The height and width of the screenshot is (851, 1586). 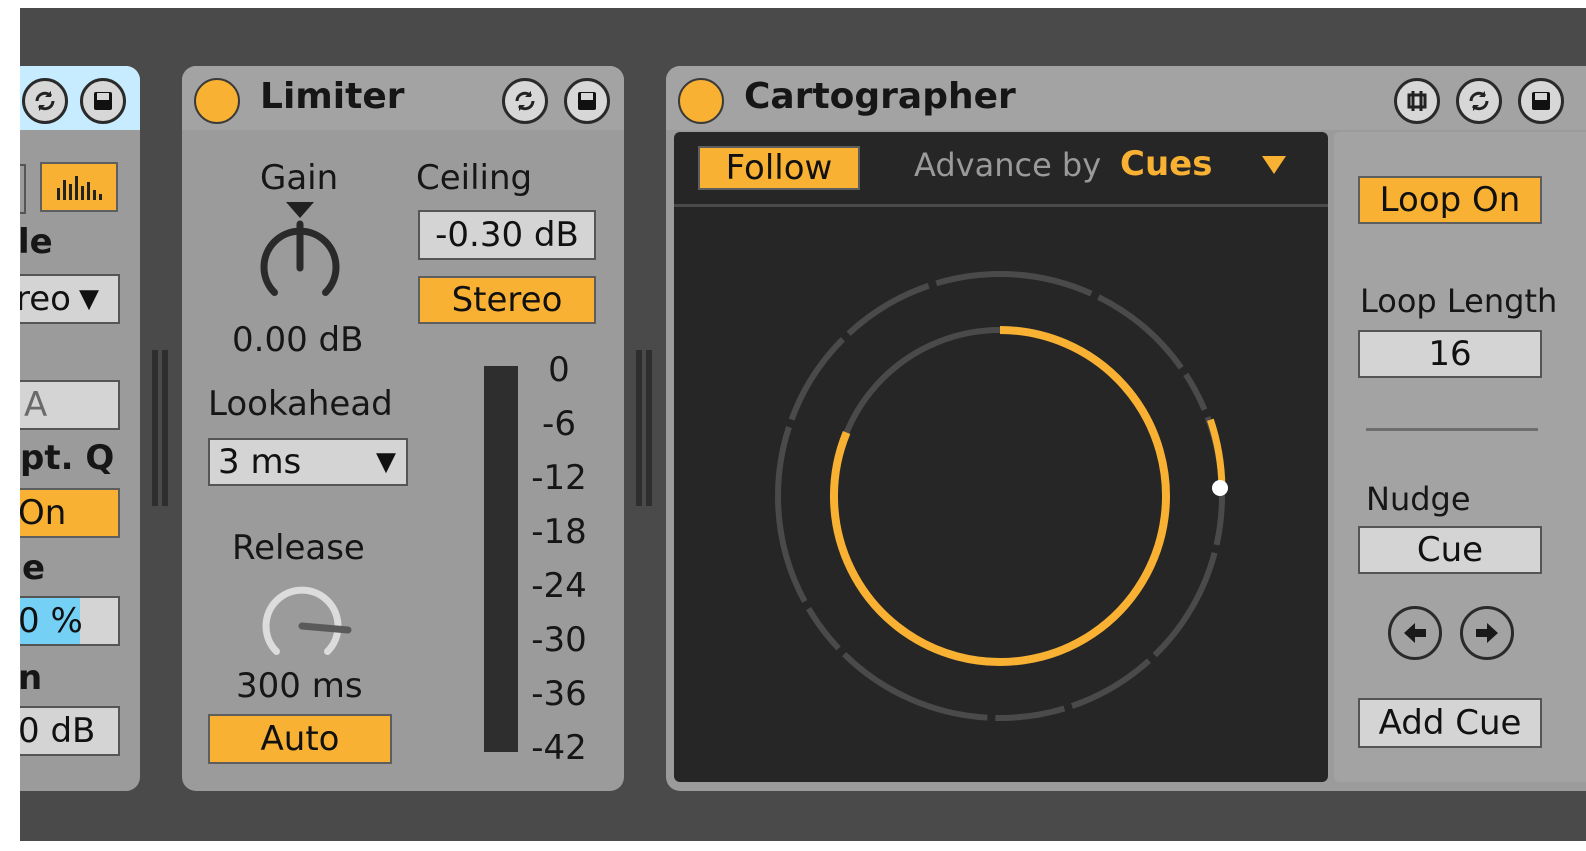 What do you see at coordinates (880, 96) in the screenshot?
I see `cartographer-title: Cartographer` at bounding box center [880, 96].